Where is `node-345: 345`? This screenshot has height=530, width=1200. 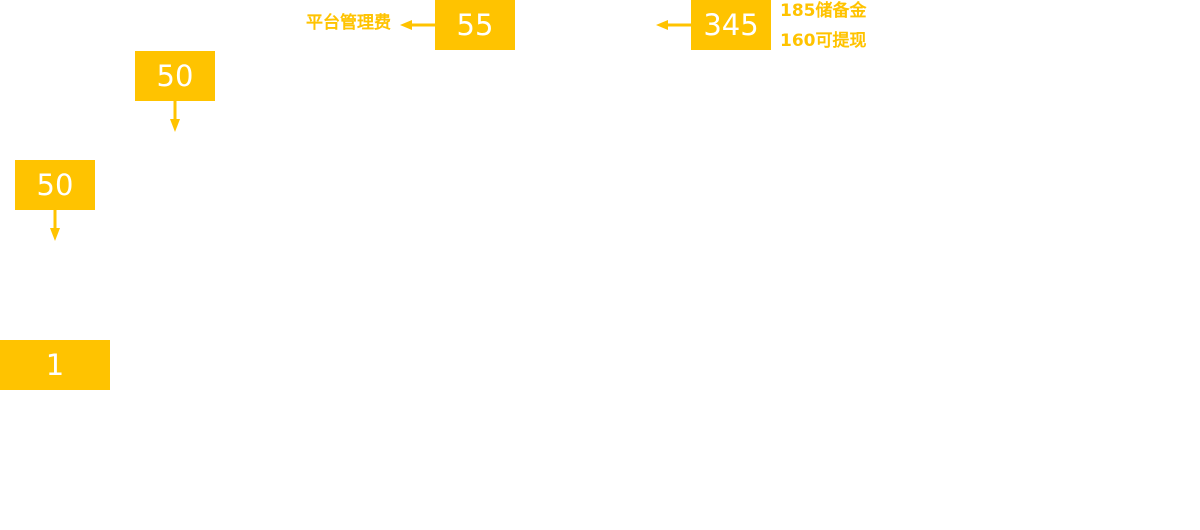
node-345: 345 is located at coordinates (731, 25).